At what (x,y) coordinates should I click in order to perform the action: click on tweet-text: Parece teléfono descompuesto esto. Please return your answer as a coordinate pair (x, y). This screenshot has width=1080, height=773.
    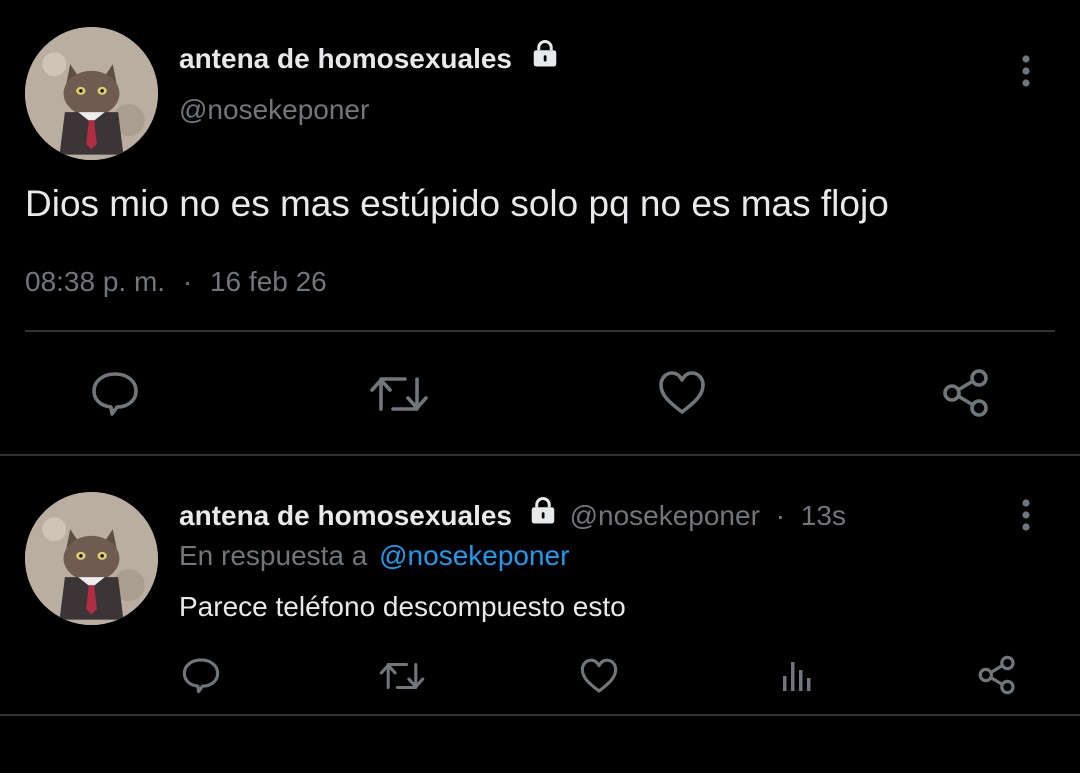
    Looking at the image, I should click on (402, 606).